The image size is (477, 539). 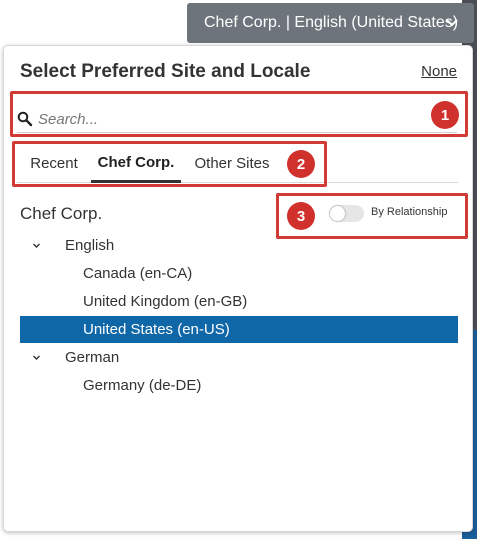 I want to click on tree-item-en-gb: United Kingdom (en-GB), so click(x=239, y=301).